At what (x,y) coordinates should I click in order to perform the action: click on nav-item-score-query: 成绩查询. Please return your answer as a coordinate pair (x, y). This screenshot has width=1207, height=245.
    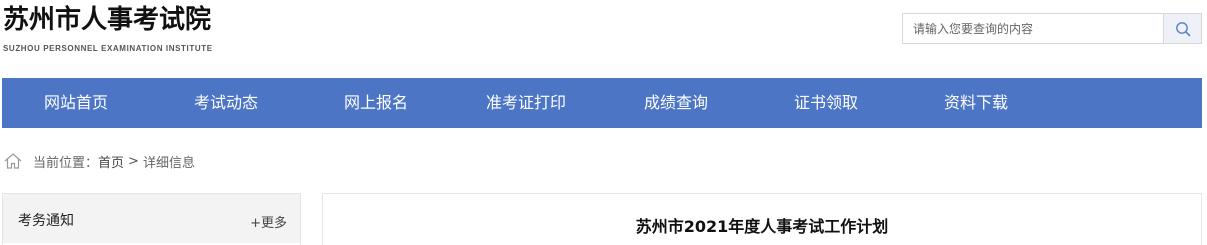
    Looking at the image, I should click on (676, 103).